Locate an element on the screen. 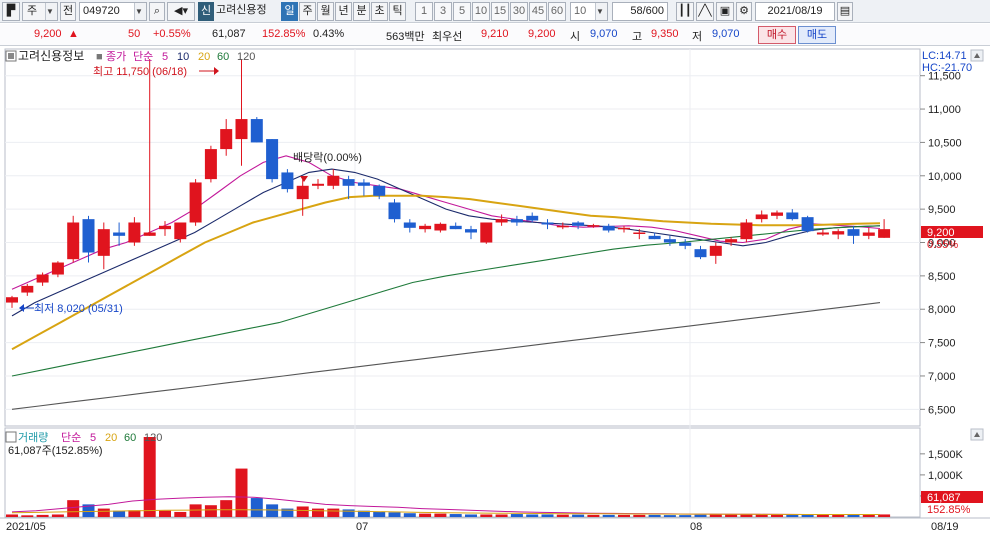 The width and height of the screenshot is (990, 540). volume-ratio: 152.85% is located at coordinates (284, 34).